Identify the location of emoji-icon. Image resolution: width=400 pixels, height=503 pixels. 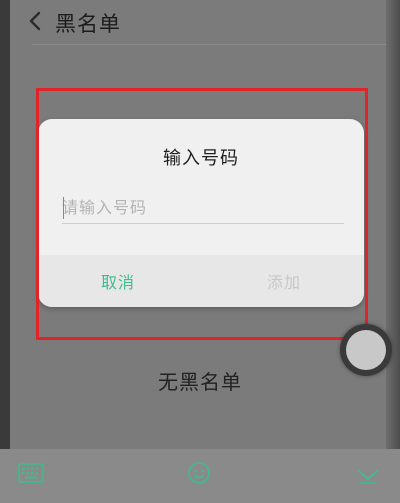
(199, 473).